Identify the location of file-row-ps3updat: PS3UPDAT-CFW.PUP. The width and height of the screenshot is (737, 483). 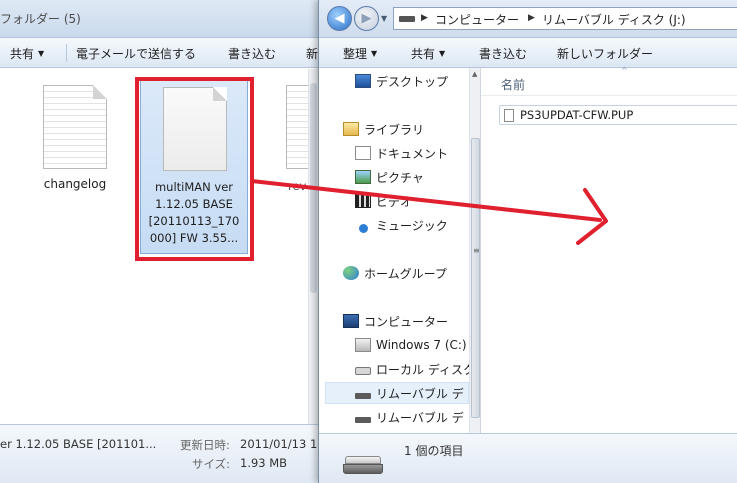
(618, 115).